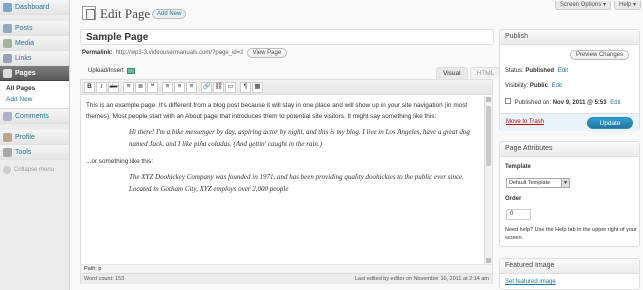  I want to click on edit-status-link: Edit, so click(563, 71).